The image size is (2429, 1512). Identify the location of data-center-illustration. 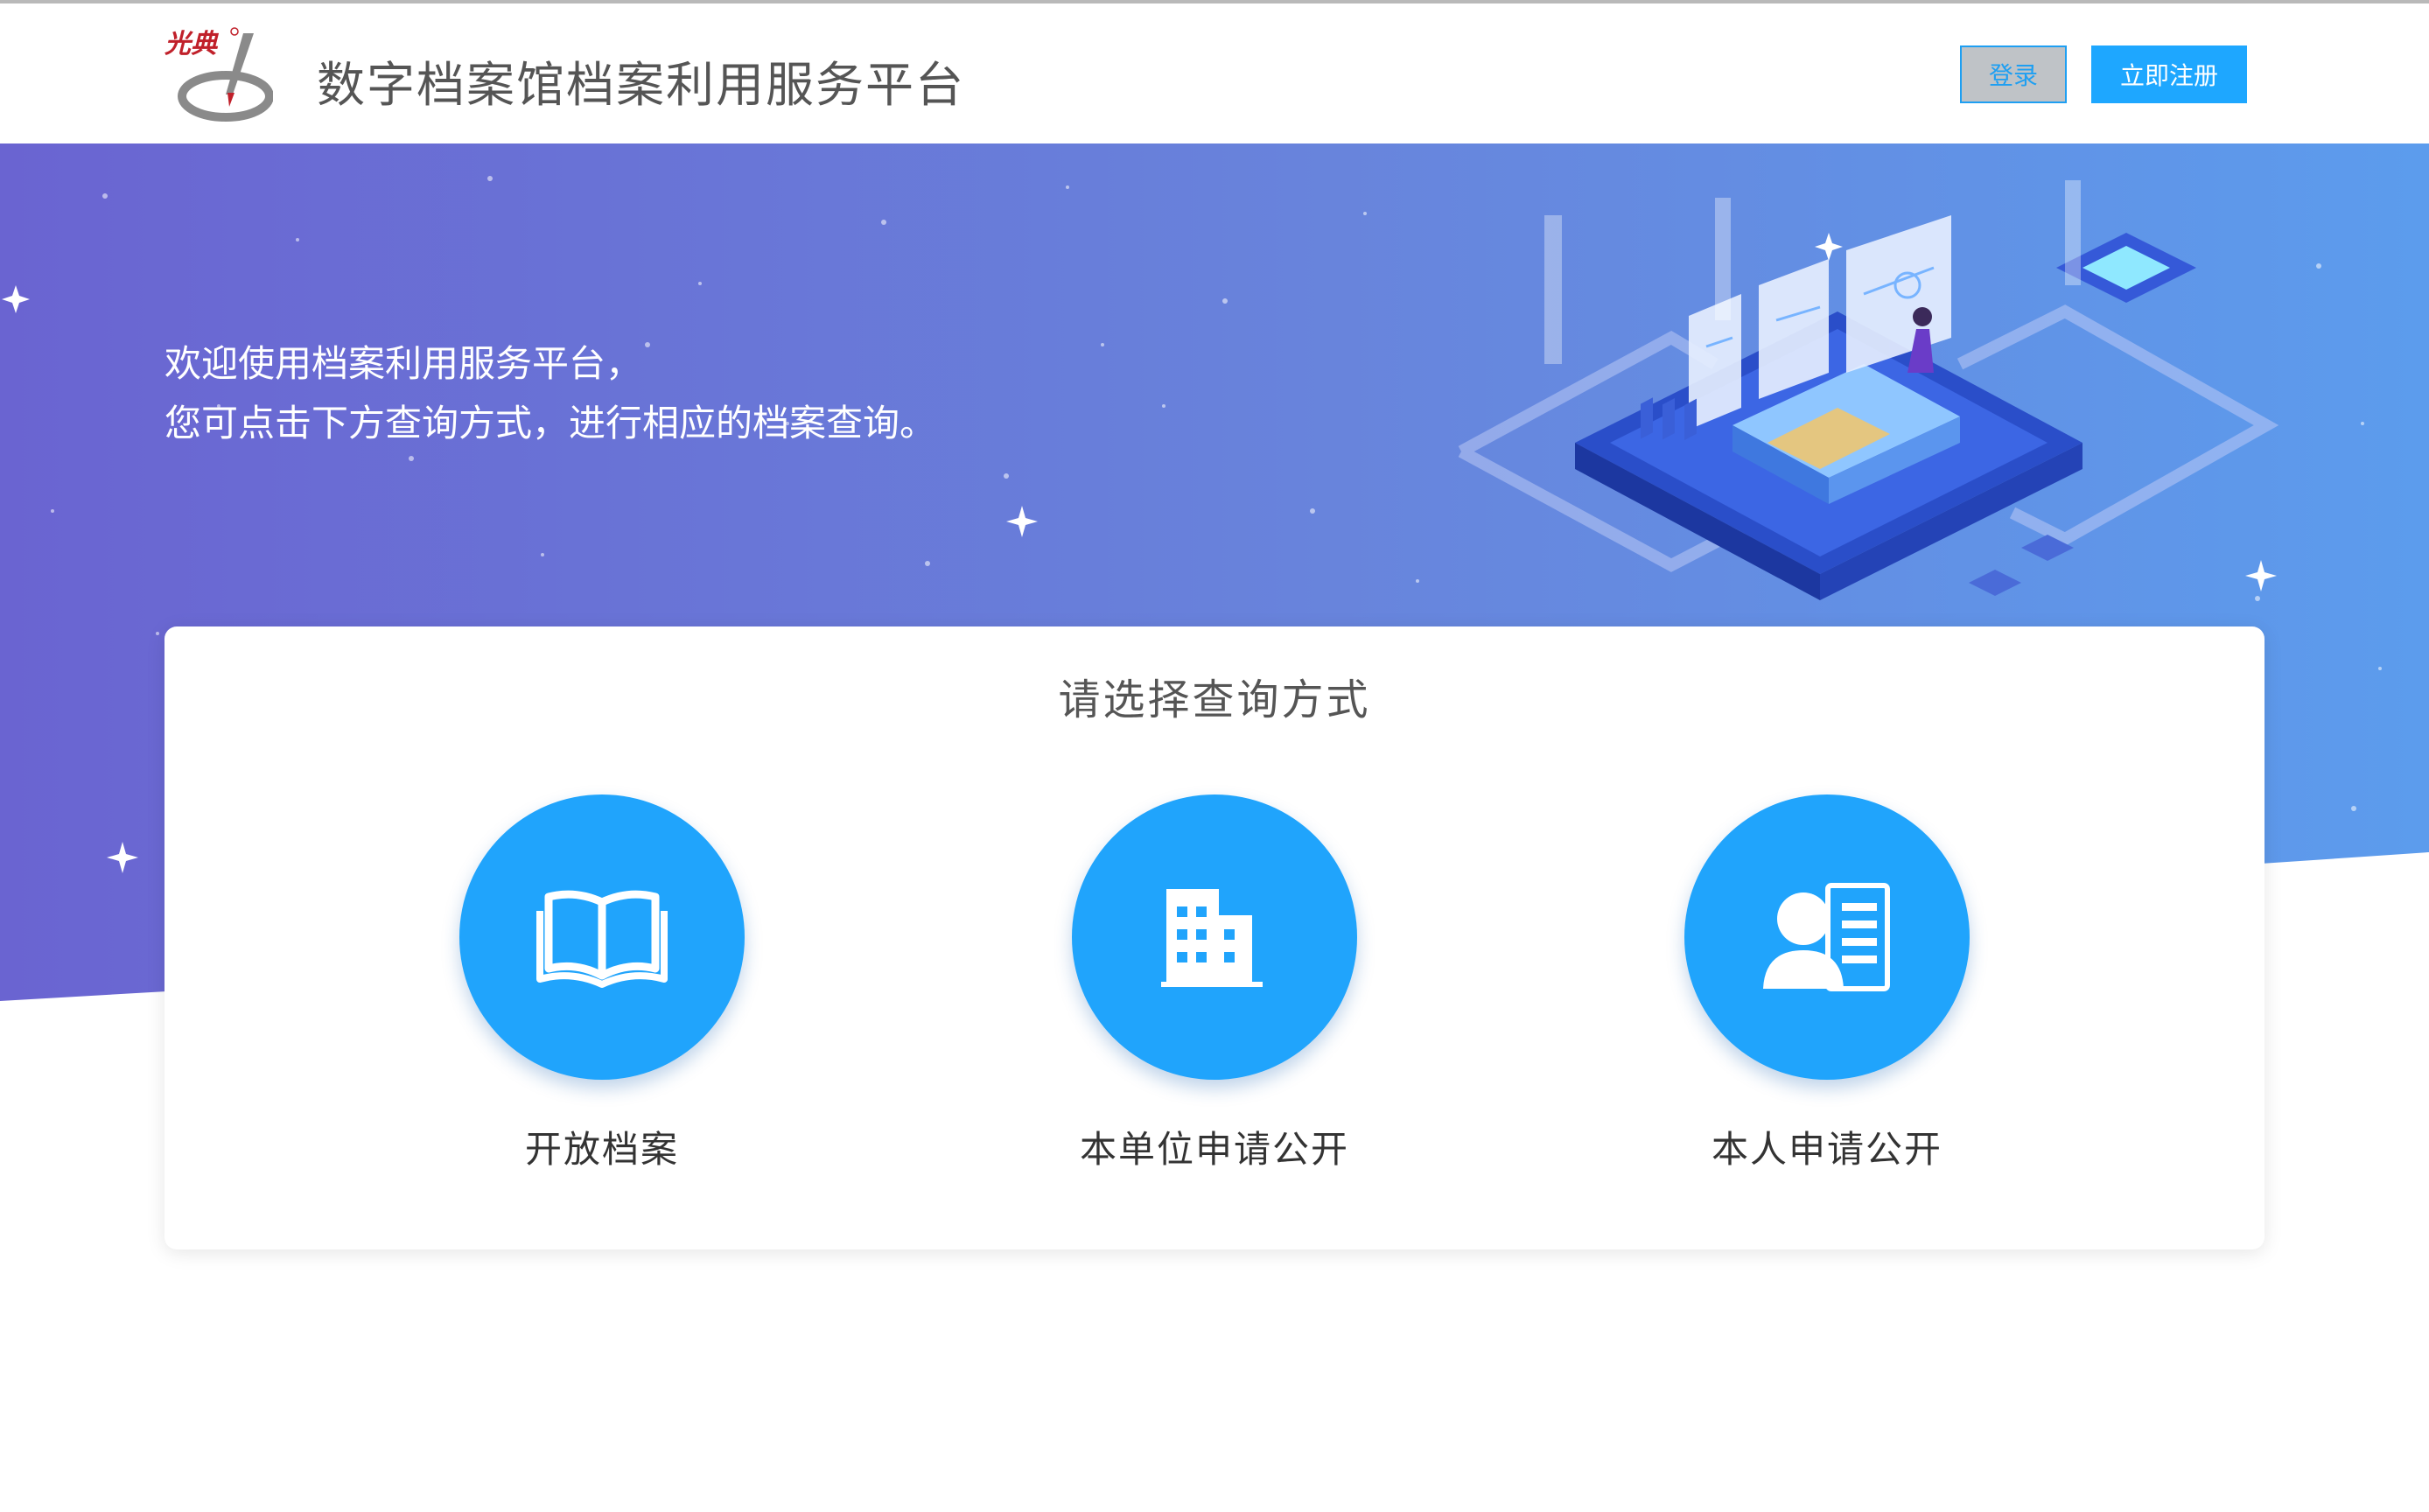
(1868, 390).